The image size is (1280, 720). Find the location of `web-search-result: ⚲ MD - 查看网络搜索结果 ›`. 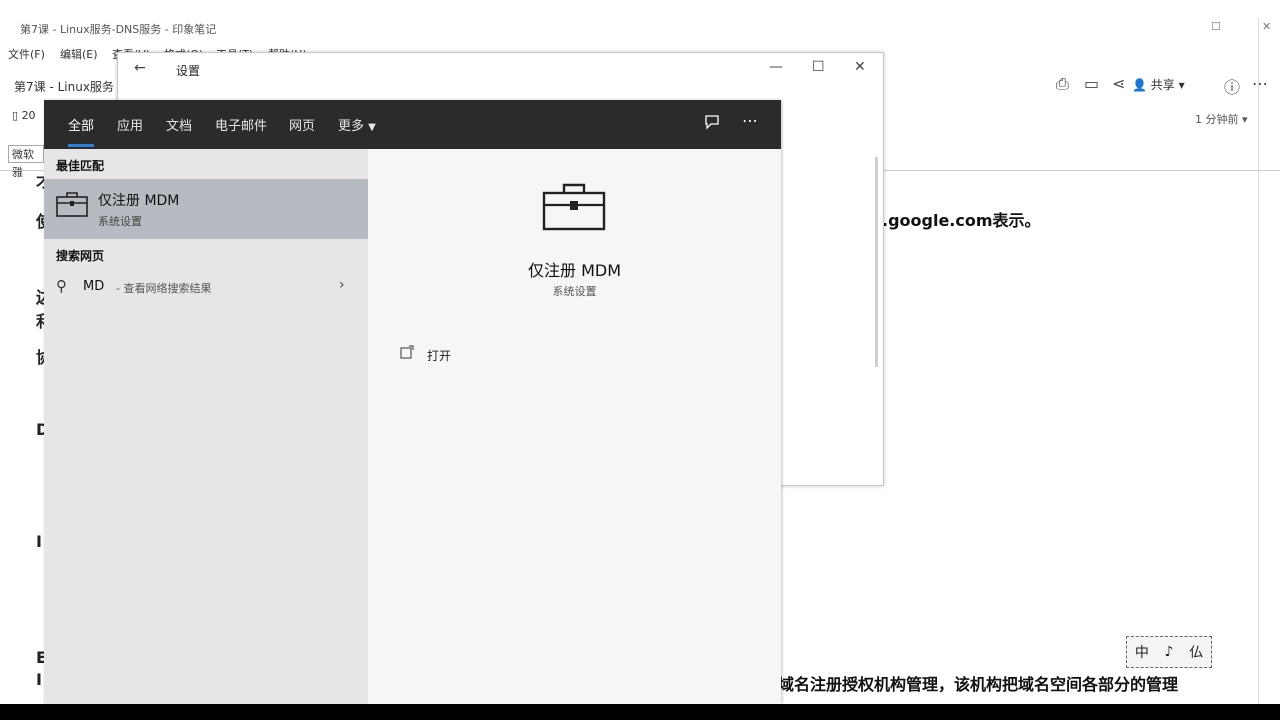

web-search-result: ⚲ MD - 查看网络搜索结果 › is located at coordinates (206, 288).